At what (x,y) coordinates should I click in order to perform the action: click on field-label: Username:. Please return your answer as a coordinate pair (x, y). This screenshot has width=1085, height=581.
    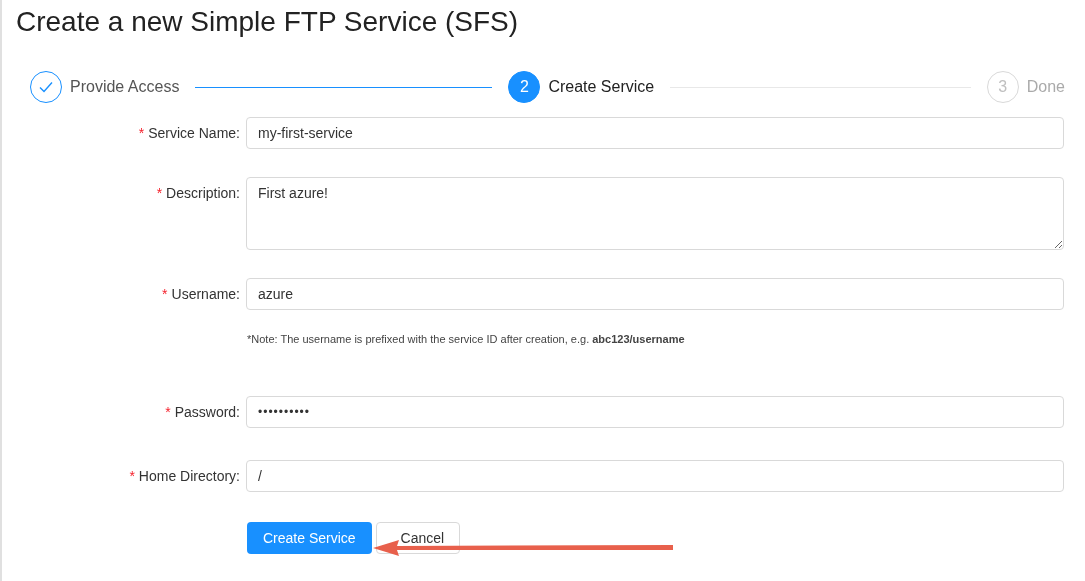
    Looking at the image, I should click on (205, 294).